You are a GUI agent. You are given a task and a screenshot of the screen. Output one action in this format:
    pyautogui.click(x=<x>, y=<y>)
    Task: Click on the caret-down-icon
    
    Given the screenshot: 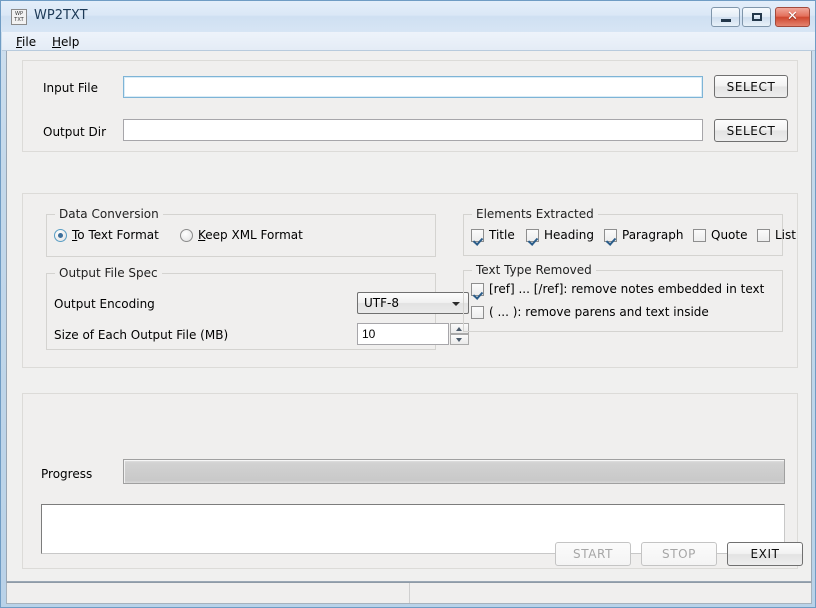 What is the action you would take?
    pyautogui.click(x=459, y=340)
    